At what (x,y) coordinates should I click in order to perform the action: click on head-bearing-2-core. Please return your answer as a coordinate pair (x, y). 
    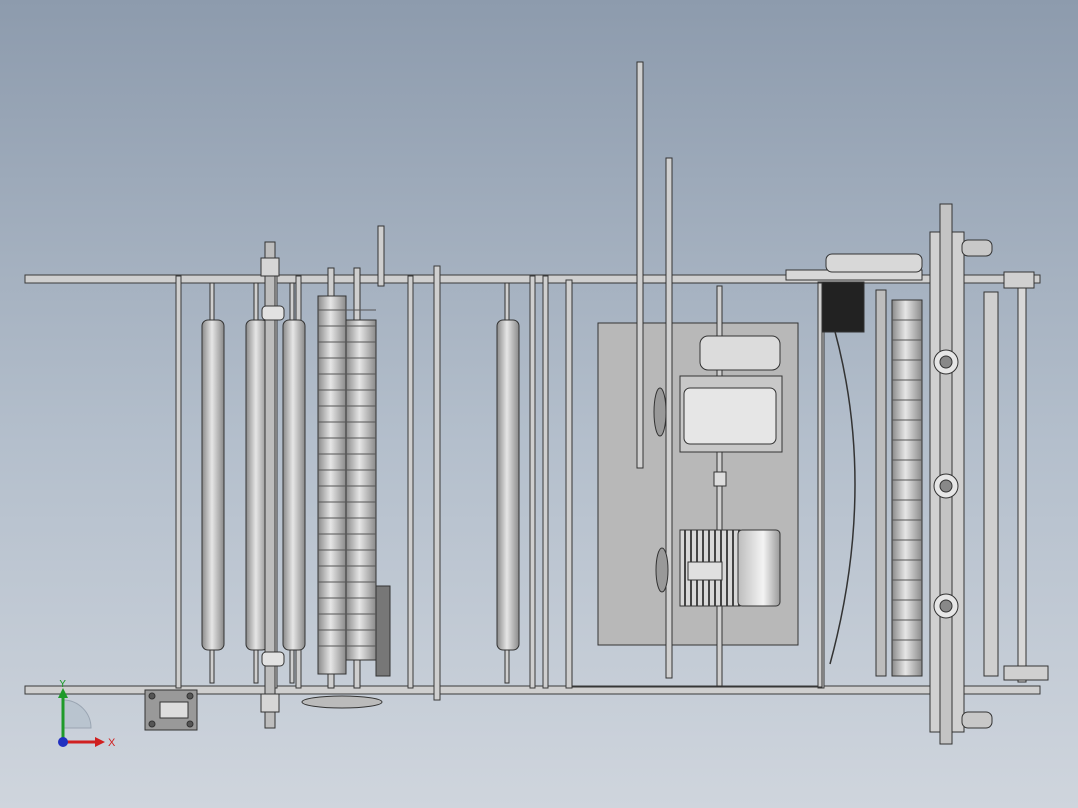
    Looking at the image, I should click on (946, 486).